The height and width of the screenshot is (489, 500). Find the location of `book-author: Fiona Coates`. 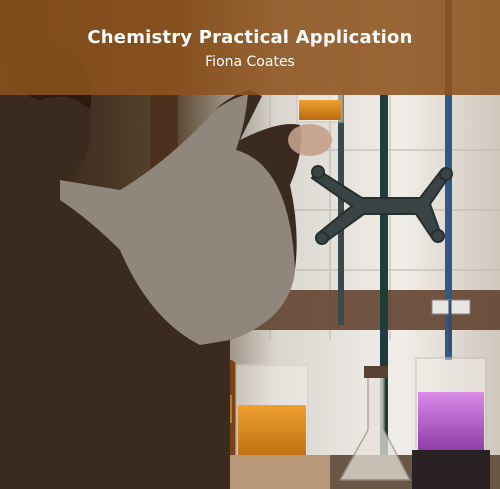

book-author: Fiona Coates is located at coordinates (250, 62).